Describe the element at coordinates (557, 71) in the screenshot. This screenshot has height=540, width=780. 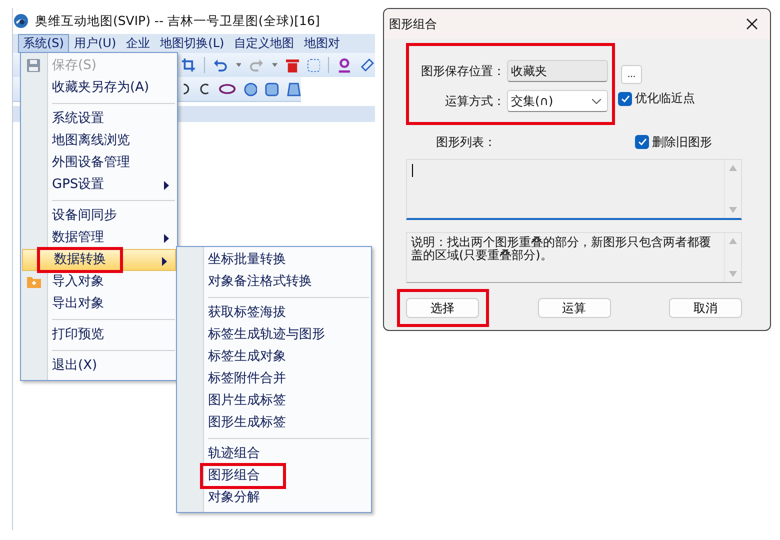
I see `location-field: 收藏夹` at that location.